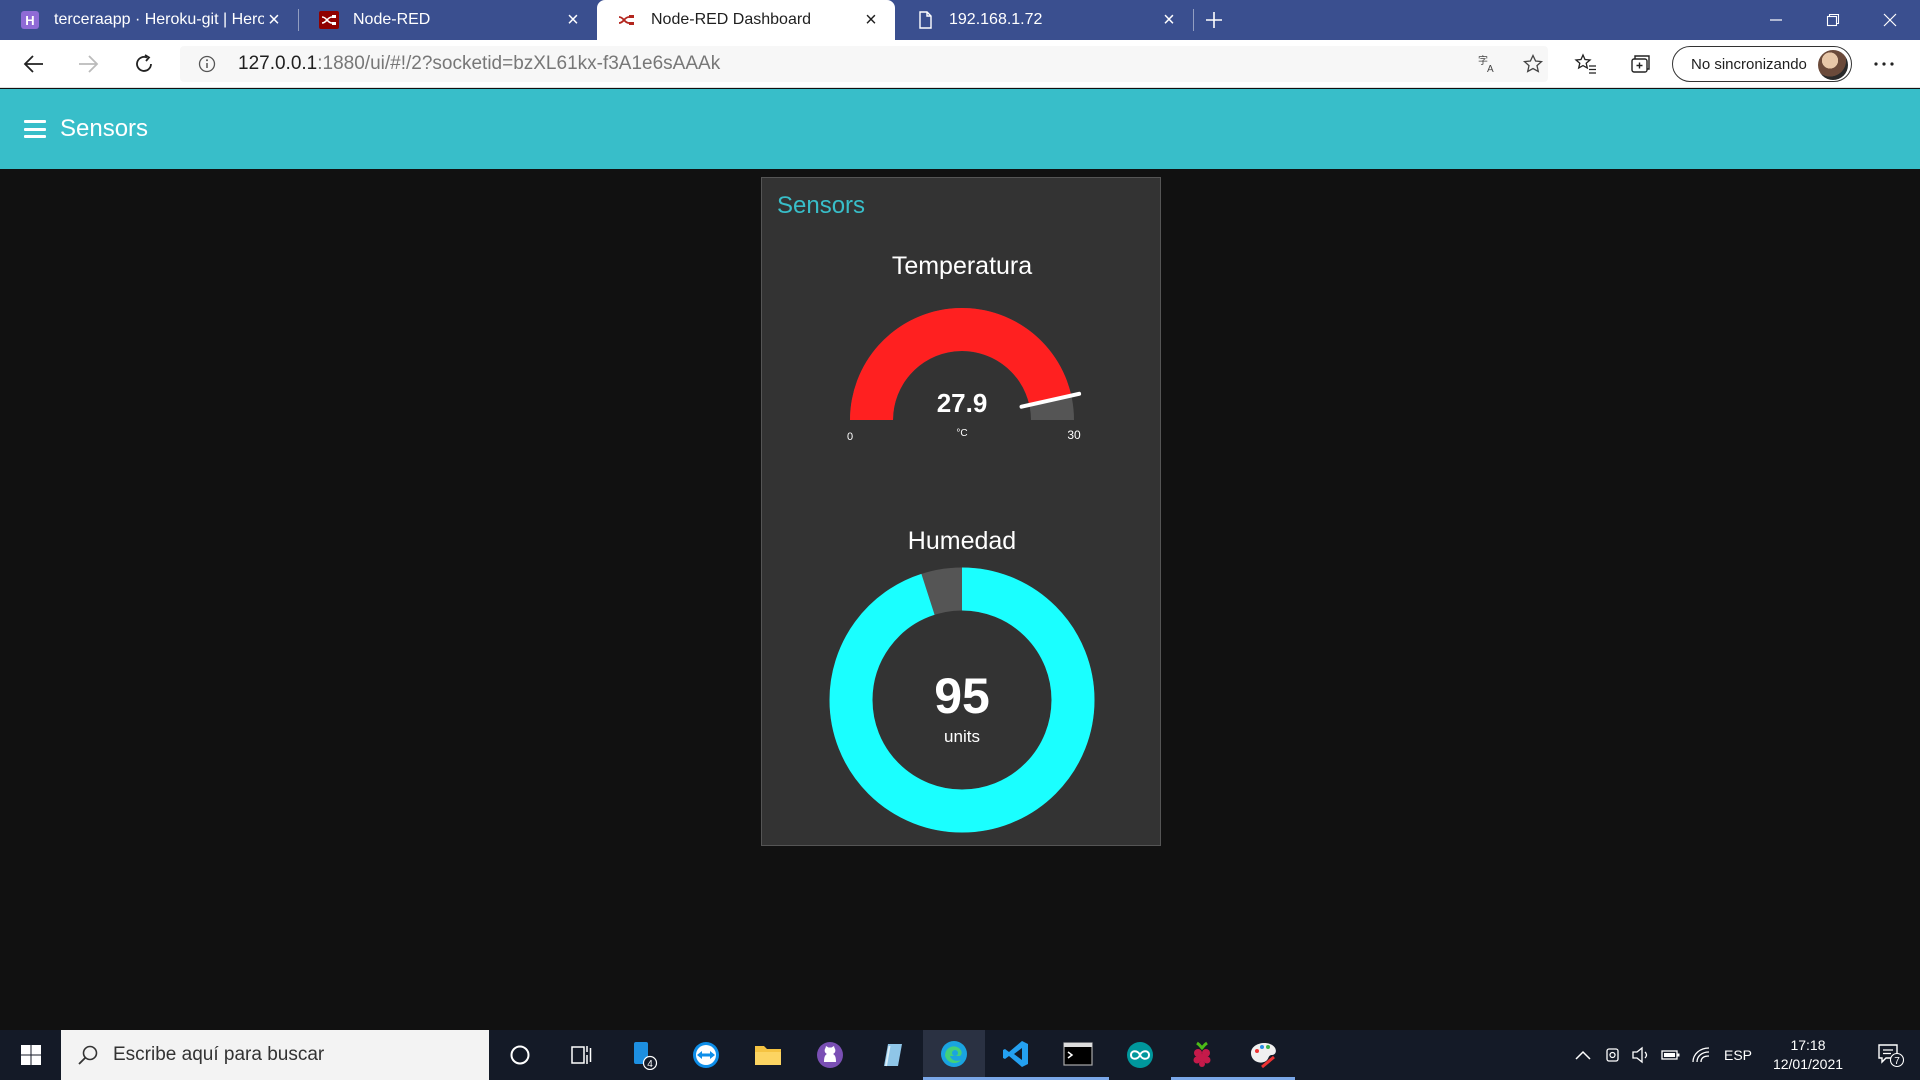 The width and height of the screenshot is (1920, 1080). I want to click on clock-time: 17:18, so click(1808, 1045).